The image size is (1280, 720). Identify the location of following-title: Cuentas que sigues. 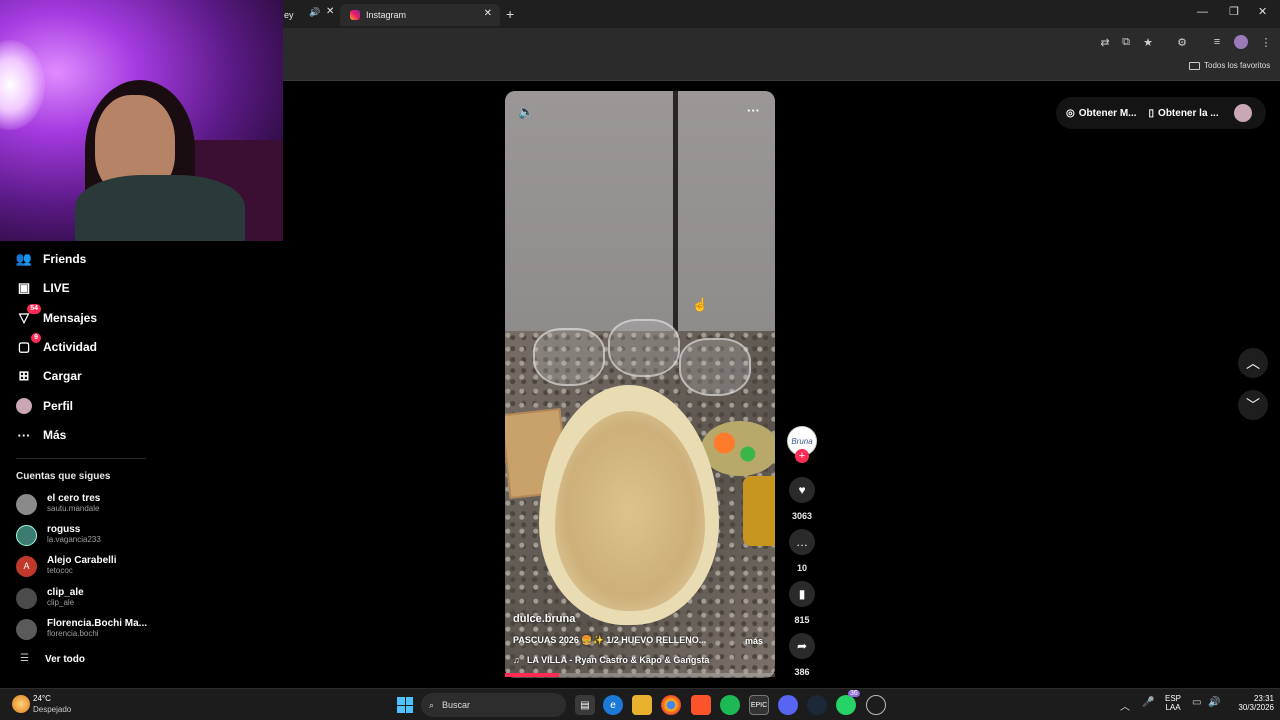
(63, 476).